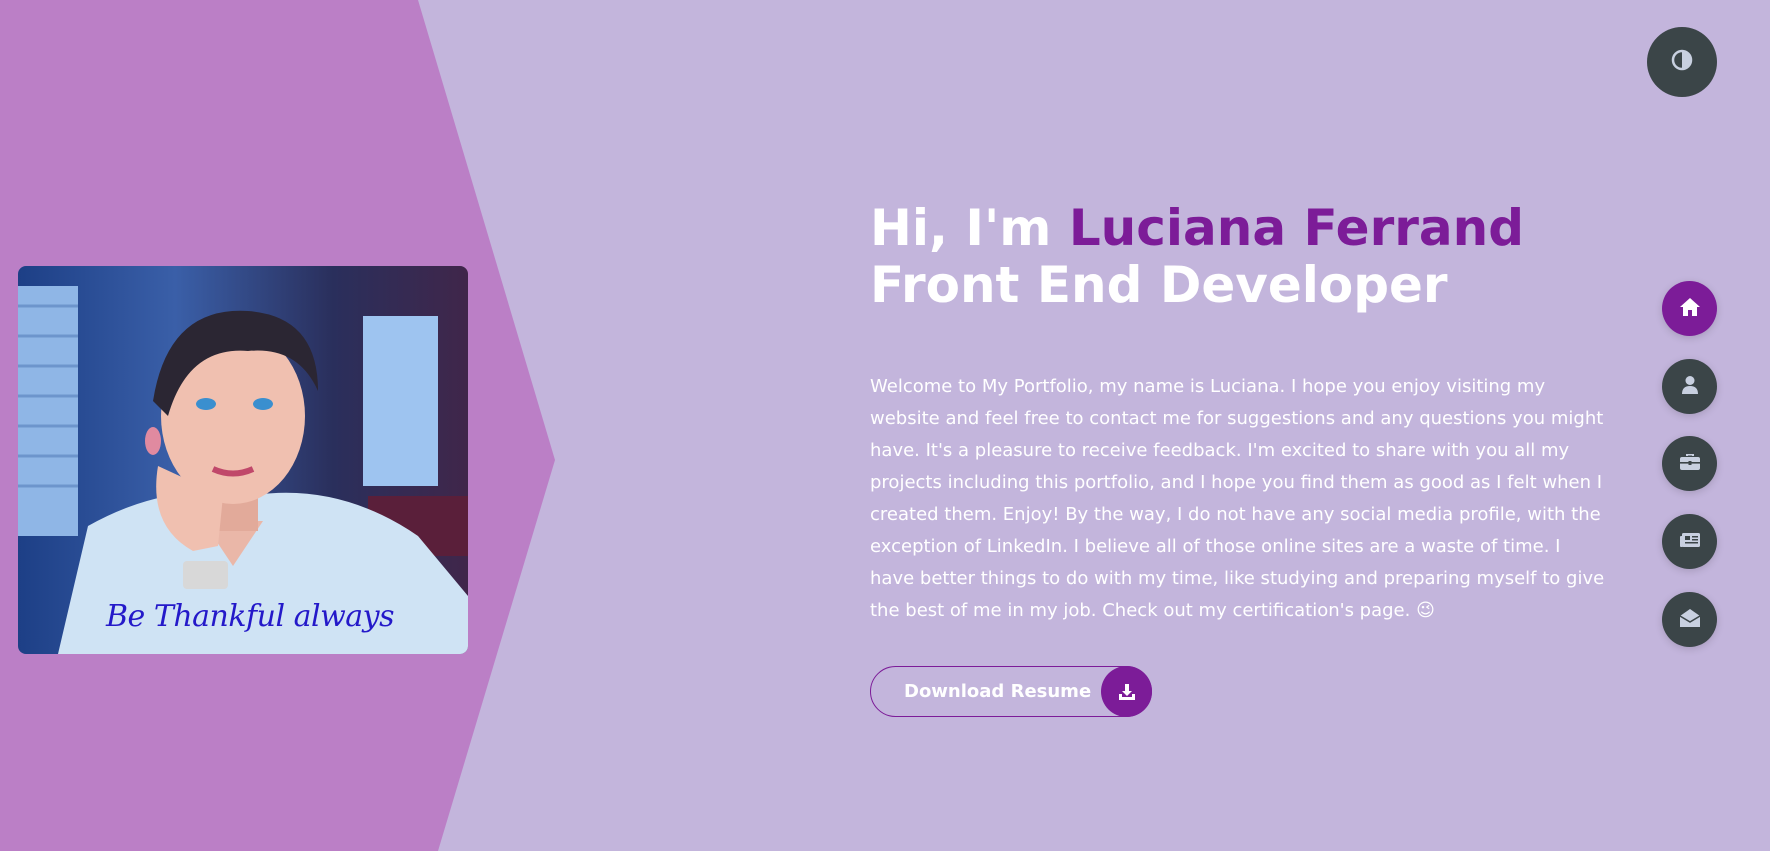 This screenshot has height=851, width=1770. Describe the element at coordinates (1159, 285) in the screenshot. I see `hero-role: Front End Developer` at that location.